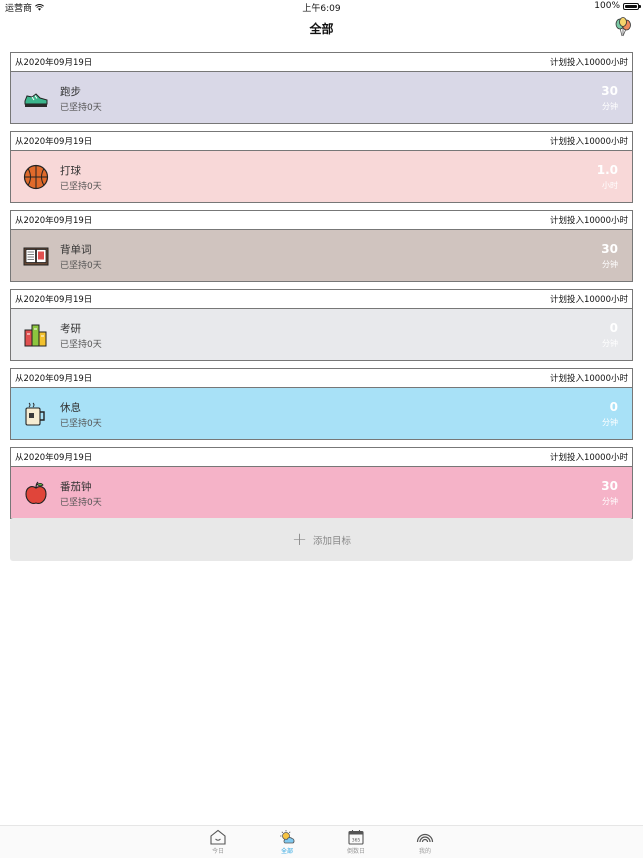 The image size is (643, 858). I want to click on balloons-icon, so click(623, 27).